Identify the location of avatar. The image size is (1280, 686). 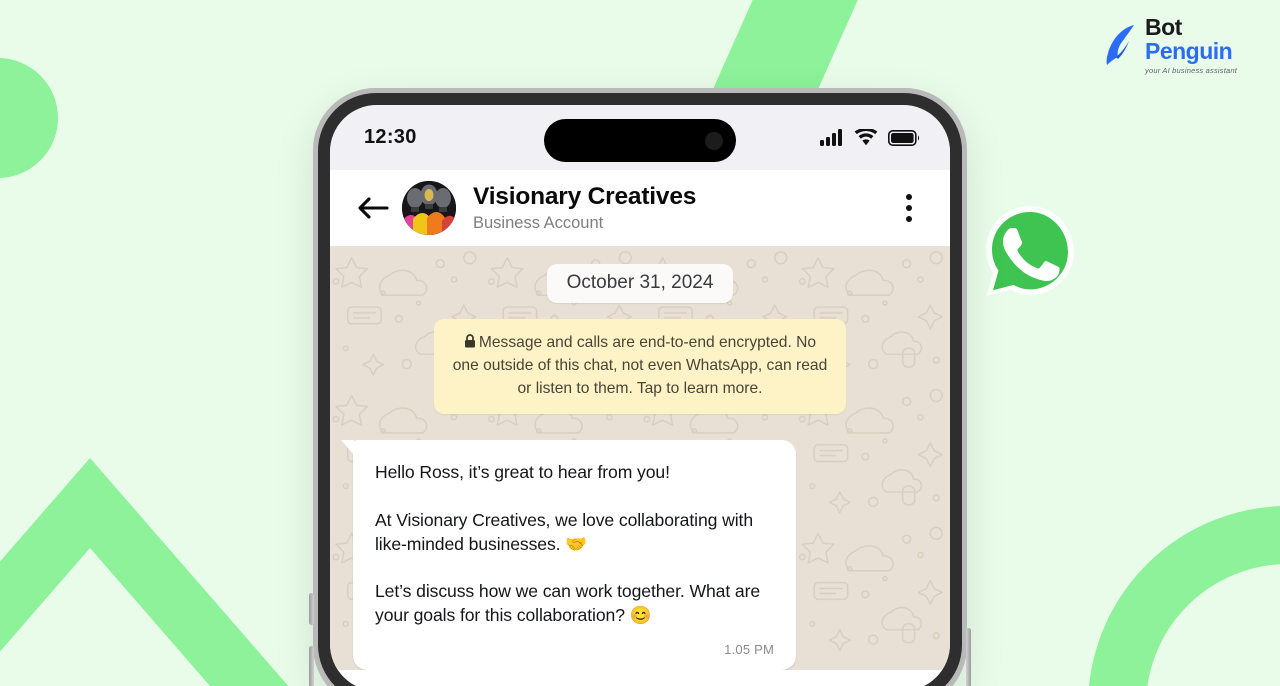
(429, 208).